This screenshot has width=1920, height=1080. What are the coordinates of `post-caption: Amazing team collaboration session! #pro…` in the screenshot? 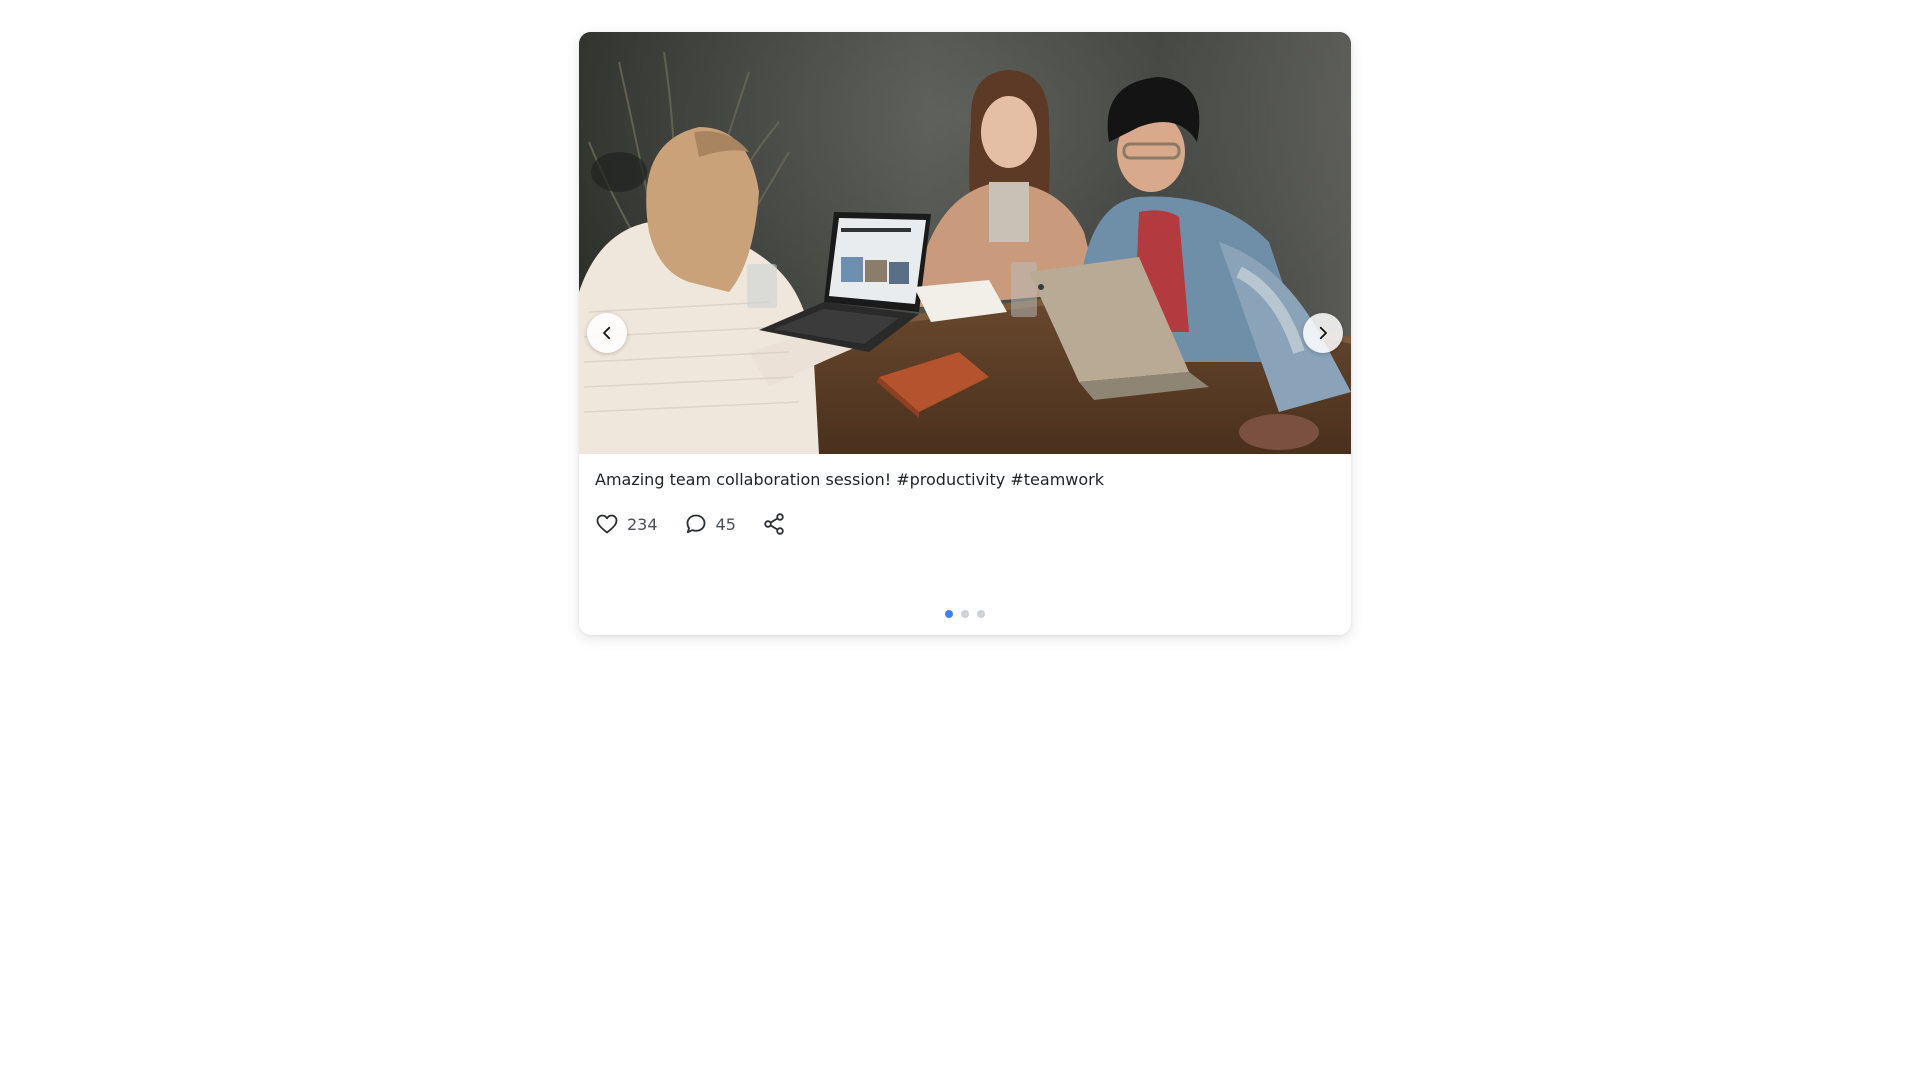 It's located at (849, 479).